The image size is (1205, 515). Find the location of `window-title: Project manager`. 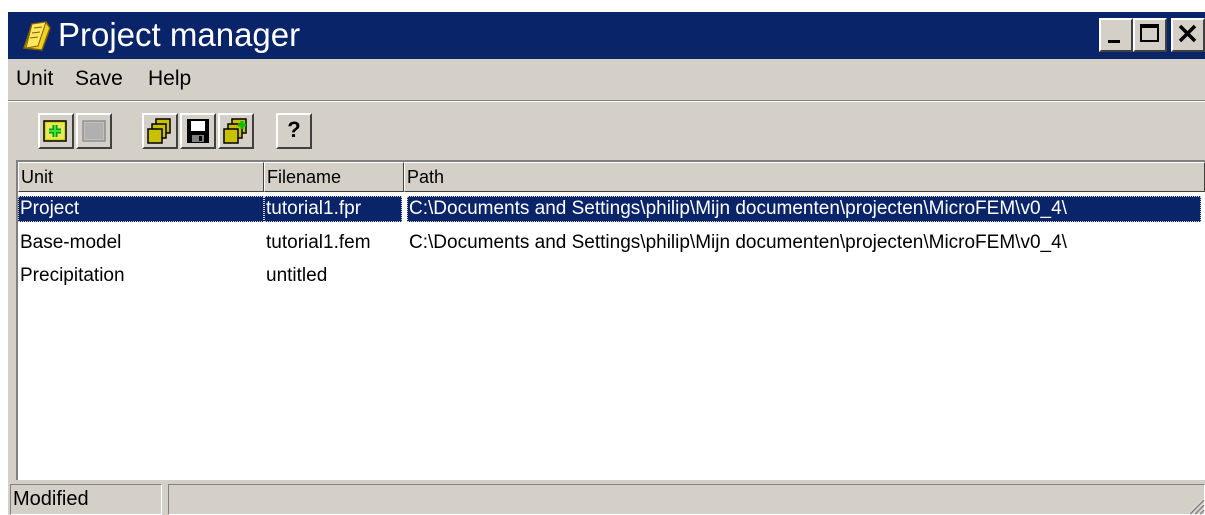

window-title: Project manager is located at coordinates (179, 34).